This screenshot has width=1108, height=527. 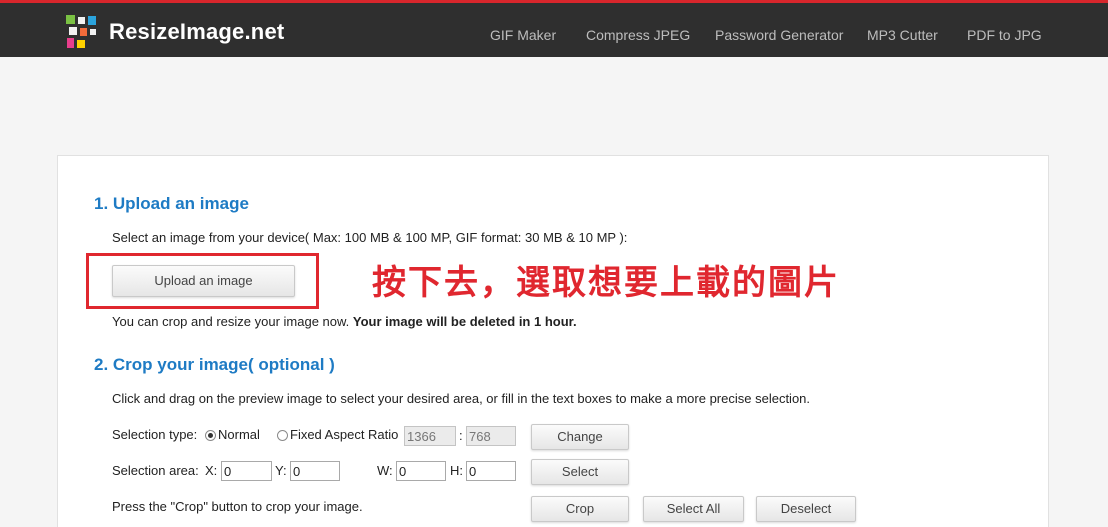 I want to click on x-input, so click(x=246, y=471).